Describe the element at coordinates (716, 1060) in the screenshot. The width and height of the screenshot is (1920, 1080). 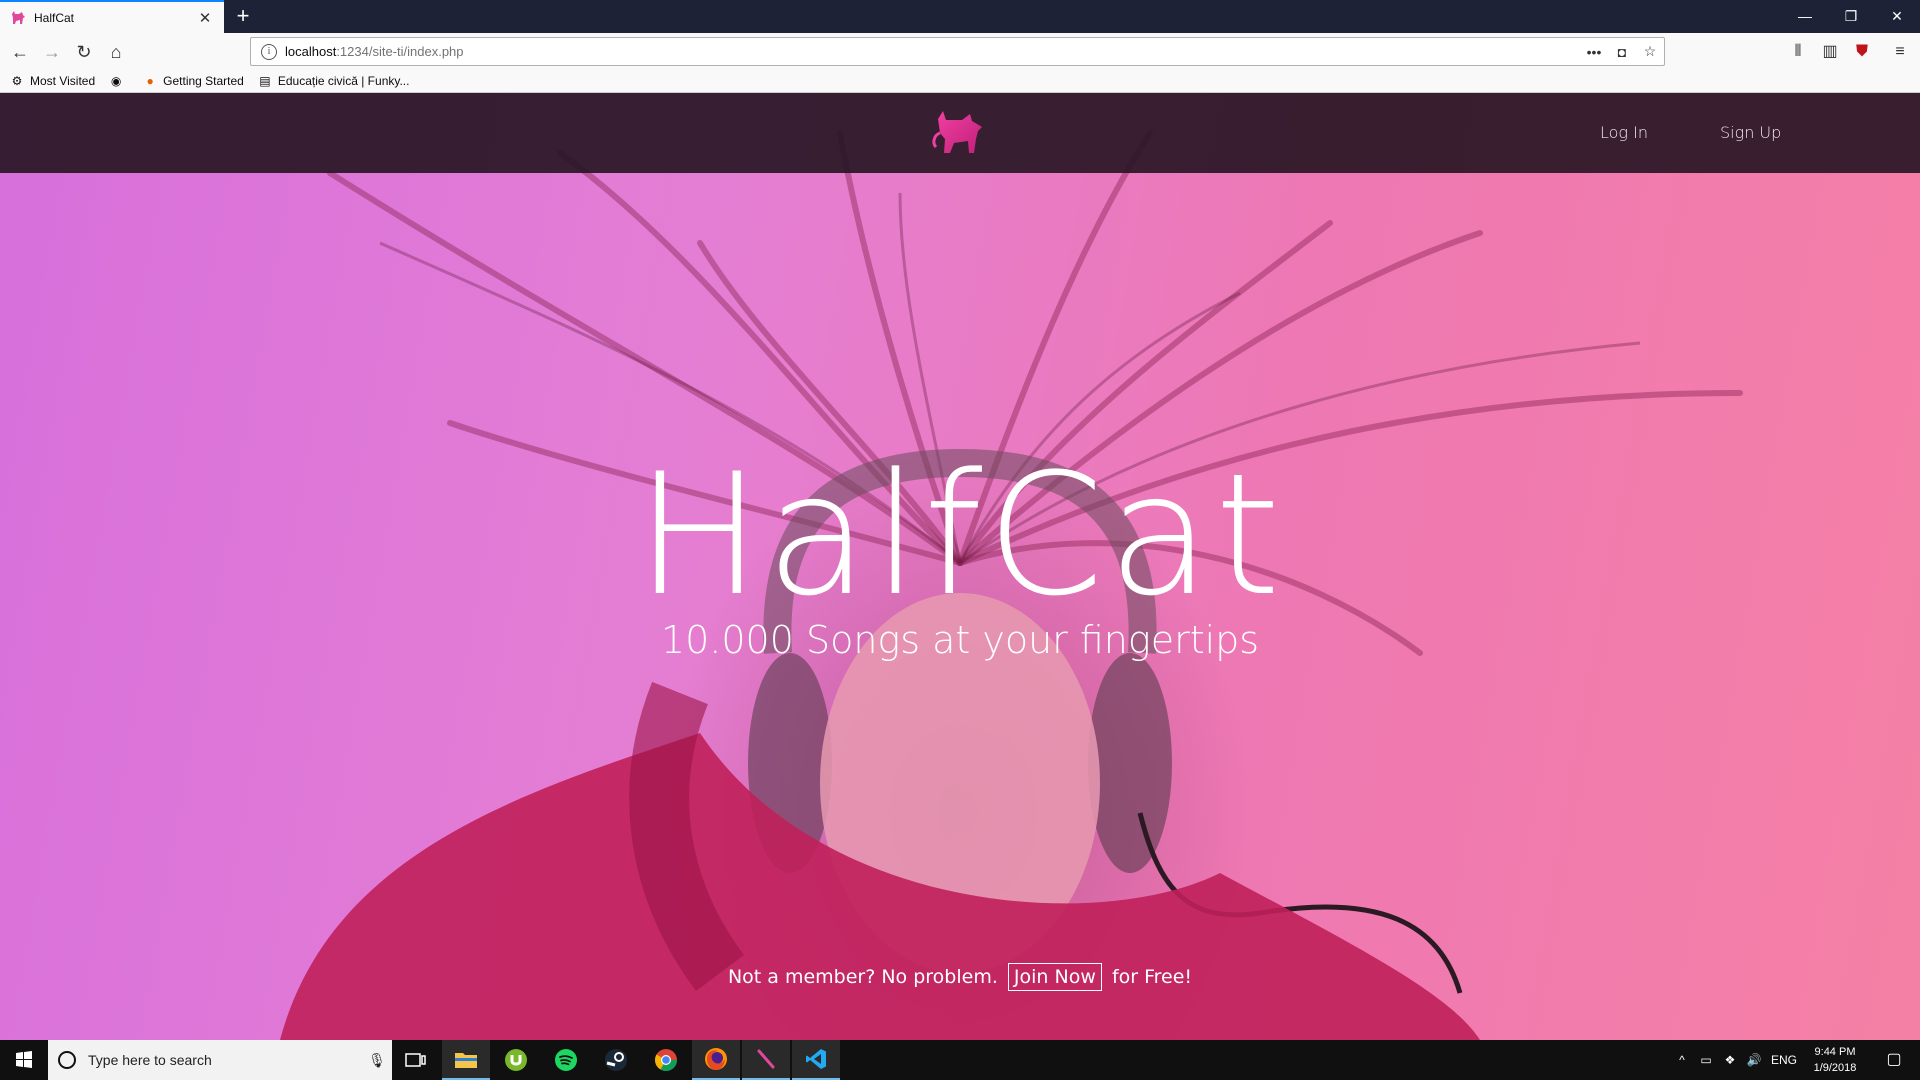
I see `firefox-taskbar-icon` at that location.